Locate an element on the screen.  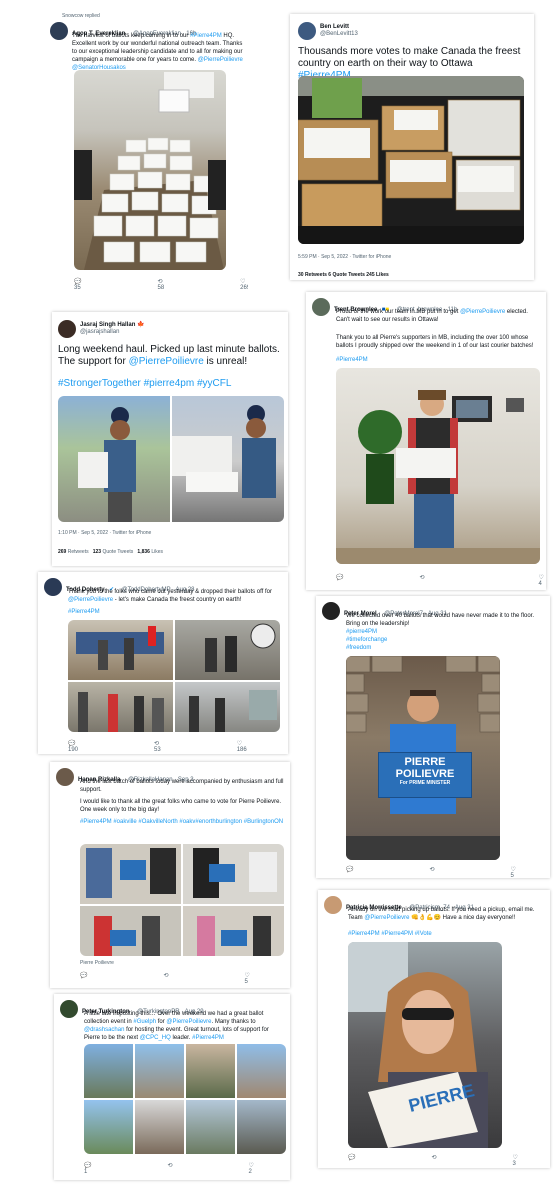
woman-in-car-photo: PIERRE is located at coordinates (425, 1045).